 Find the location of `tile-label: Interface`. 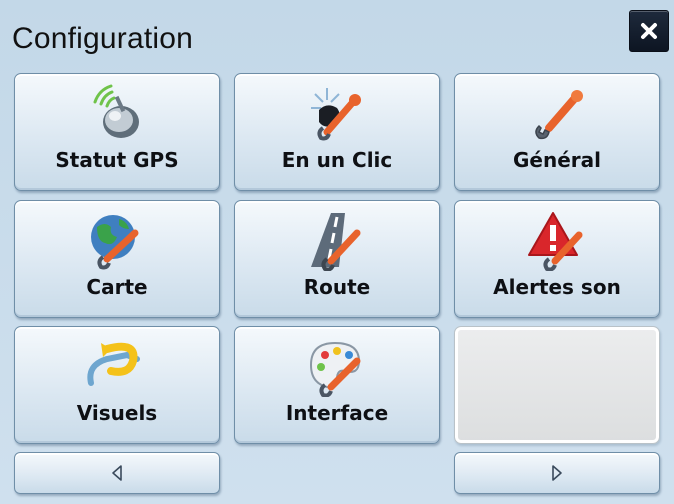

tile-label: Interface is located at coordinates (337, 413).